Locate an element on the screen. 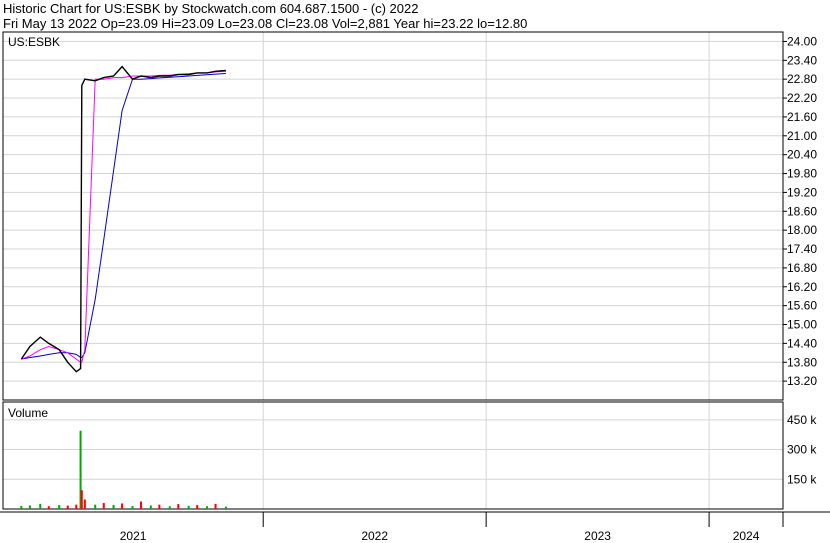 The height and width of the screenshot is (543, 830). volume-bars is located at coordinates (123, 469).